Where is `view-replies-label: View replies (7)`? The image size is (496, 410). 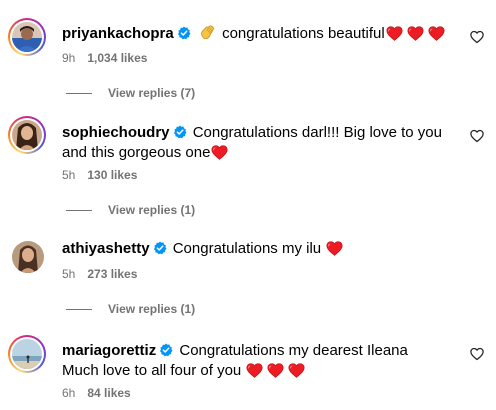 view-replies-label: View replies (7) is located at coordinates (152, 93).